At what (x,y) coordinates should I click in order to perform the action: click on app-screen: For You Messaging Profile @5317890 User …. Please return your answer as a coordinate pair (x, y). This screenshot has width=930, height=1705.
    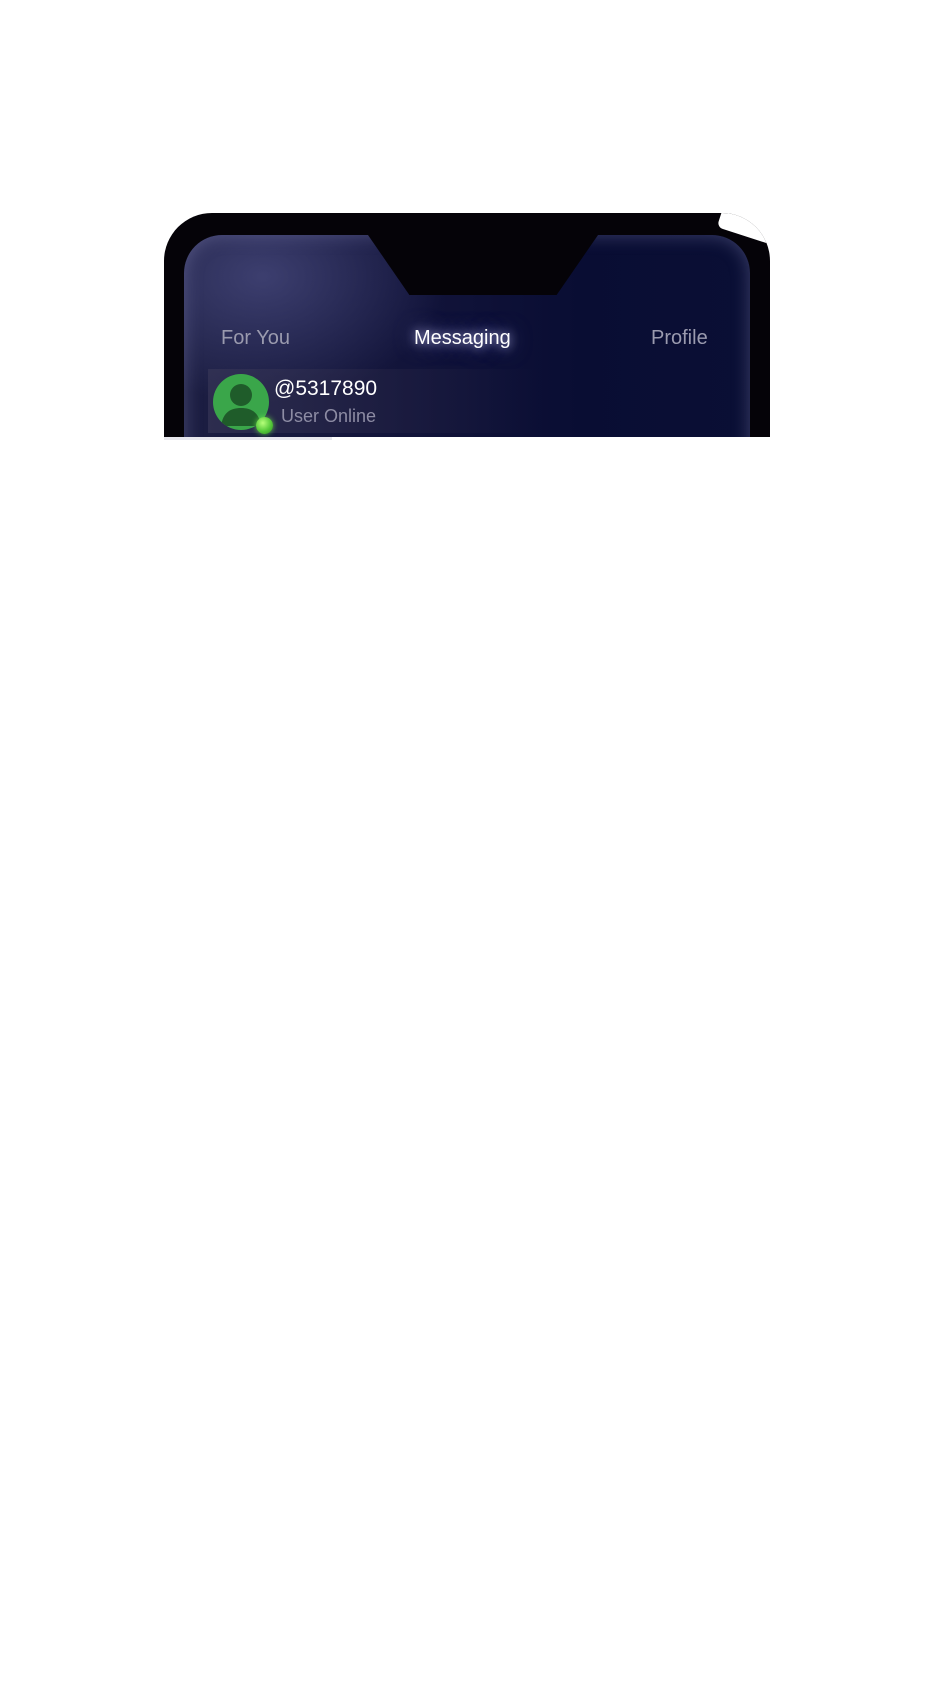
    Looking at the image, I should click on (467, 336).